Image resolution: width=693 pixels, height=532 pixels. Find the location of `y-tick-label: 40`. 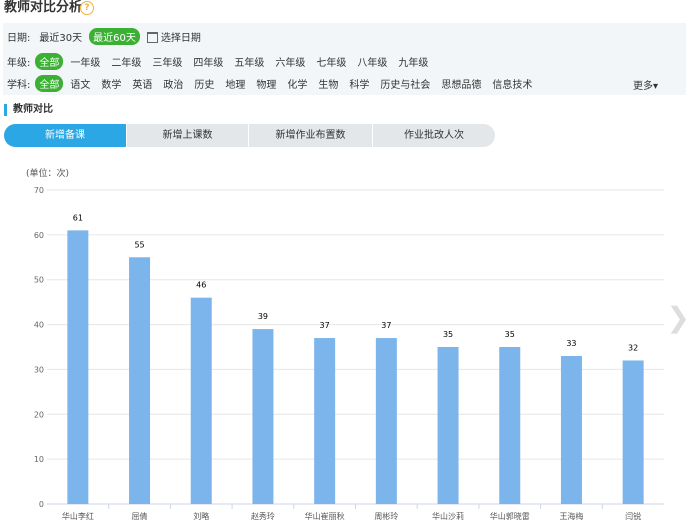

y-tick-label: 40 is located at coordinates (39, 325).